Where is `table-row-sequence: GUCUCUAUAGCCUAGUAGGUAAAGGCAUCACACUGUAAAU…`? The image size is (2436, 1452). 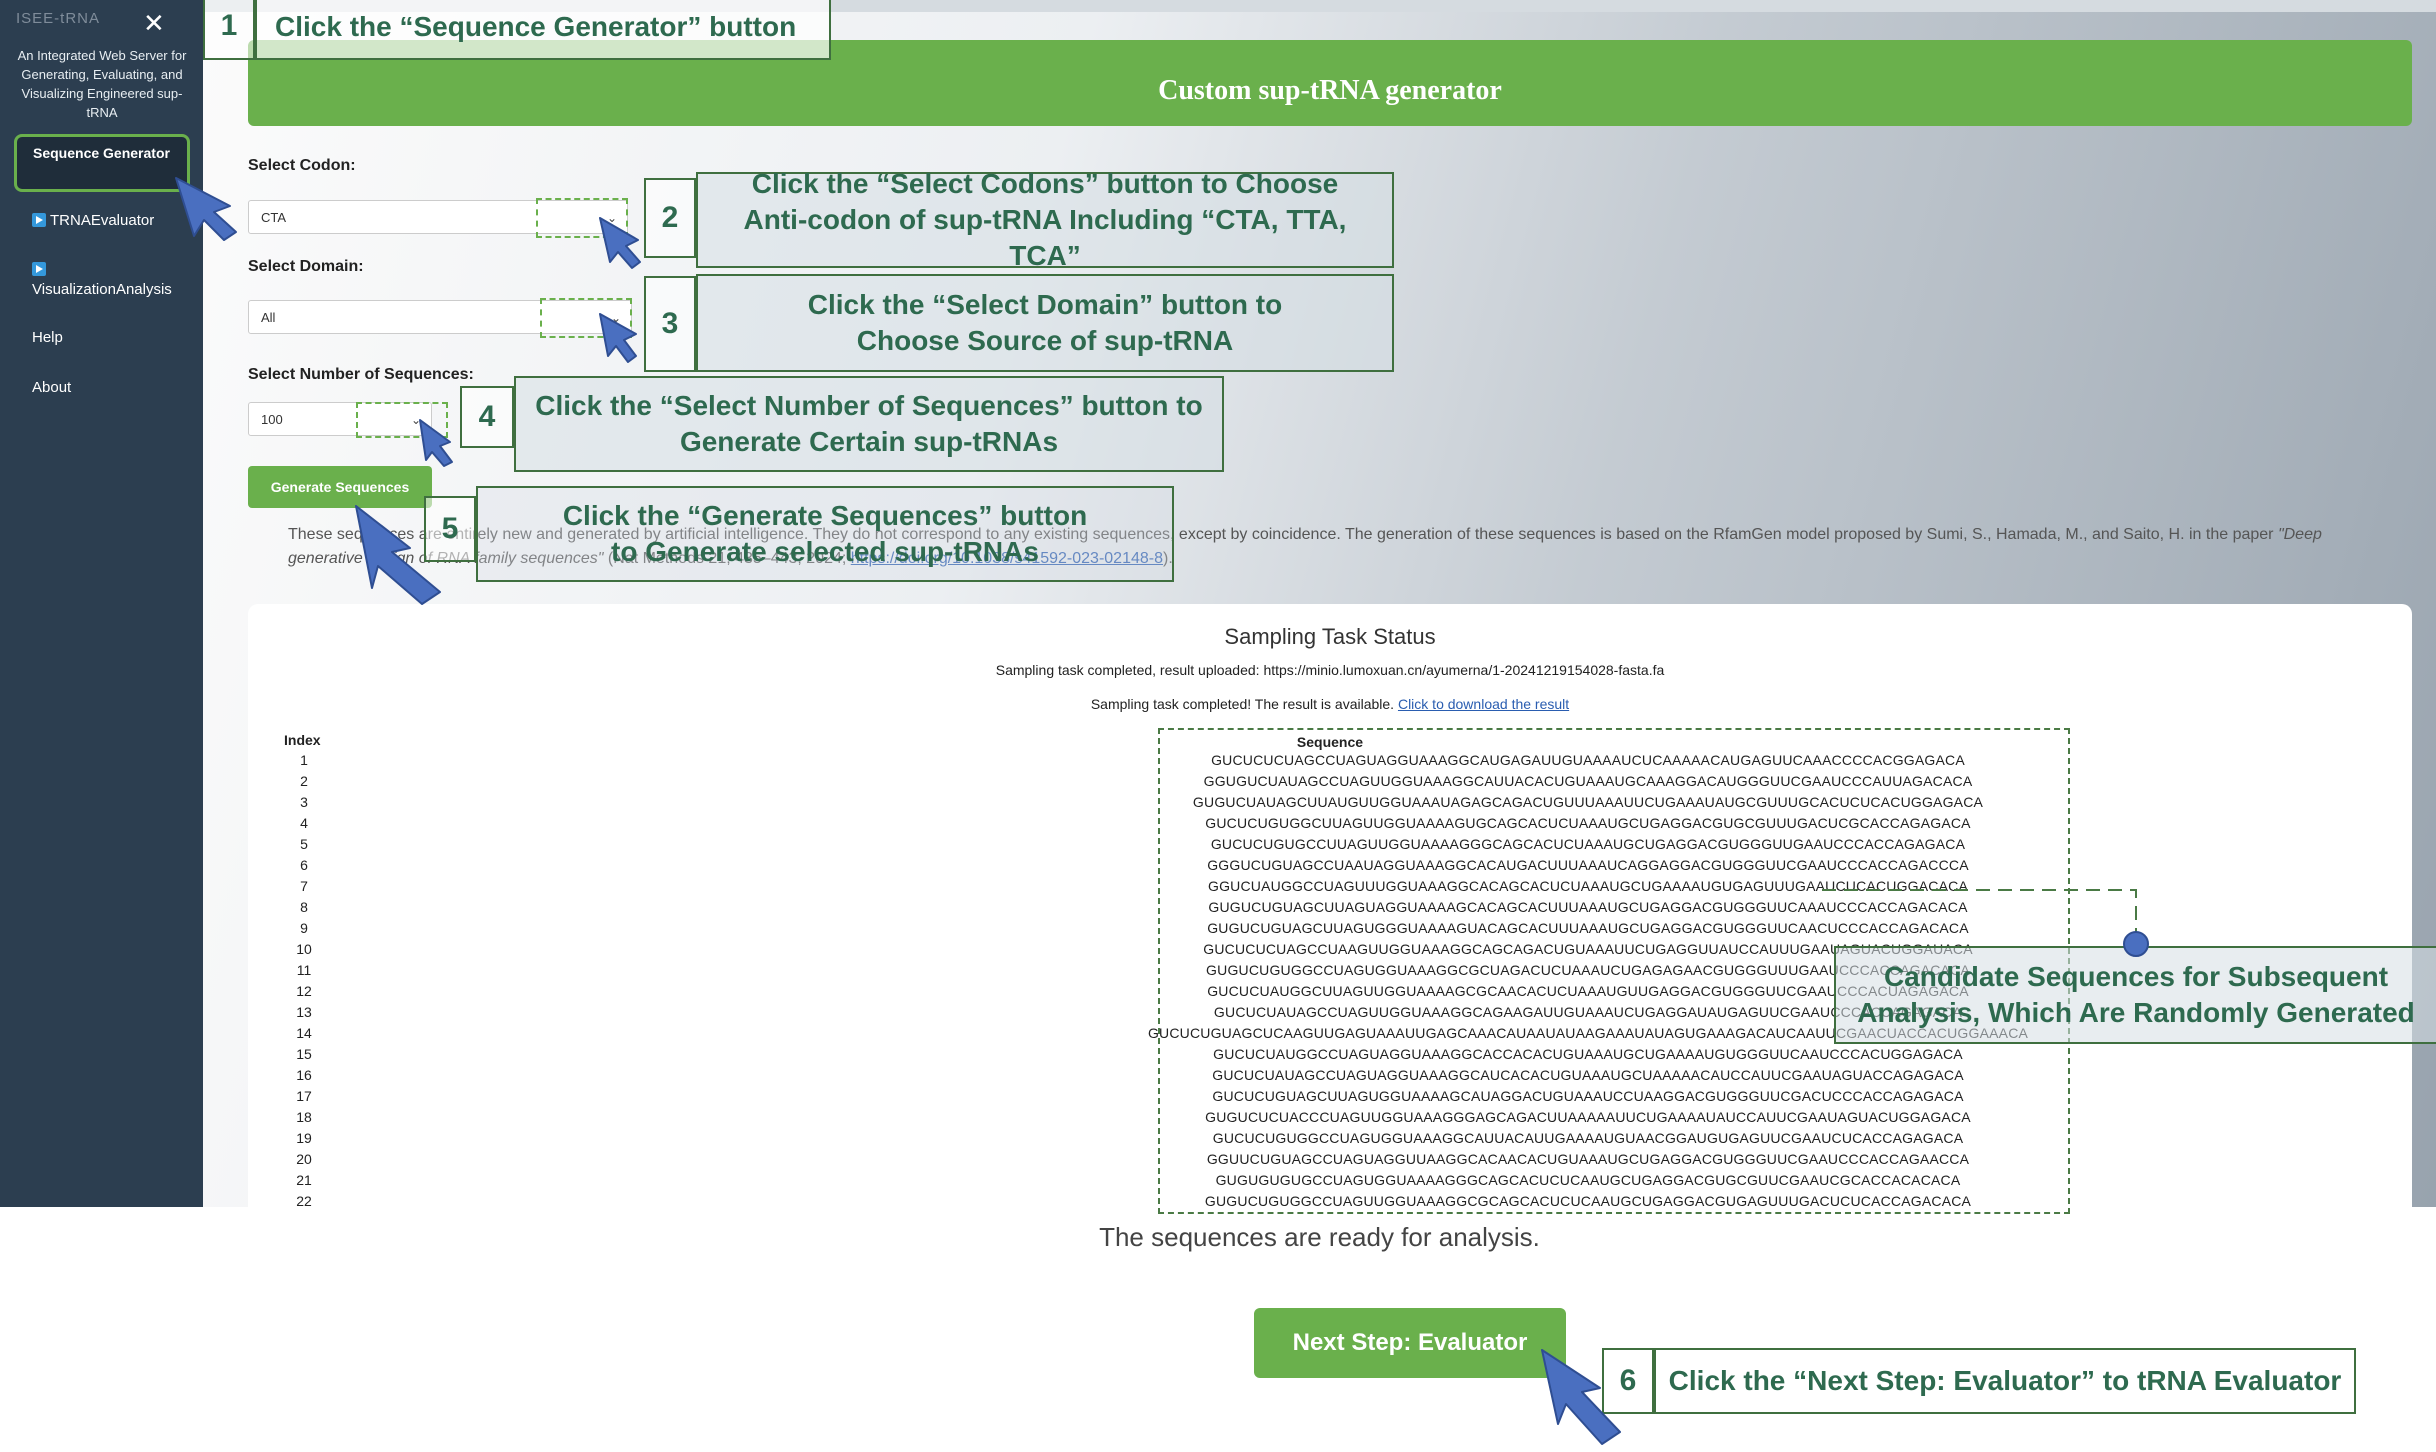
table-row-sequence: GUCUCUAUAGCCUAGUAGGUAAAGGCAUCACACUGUAAAU… is located at coordinates (1588, 1075).